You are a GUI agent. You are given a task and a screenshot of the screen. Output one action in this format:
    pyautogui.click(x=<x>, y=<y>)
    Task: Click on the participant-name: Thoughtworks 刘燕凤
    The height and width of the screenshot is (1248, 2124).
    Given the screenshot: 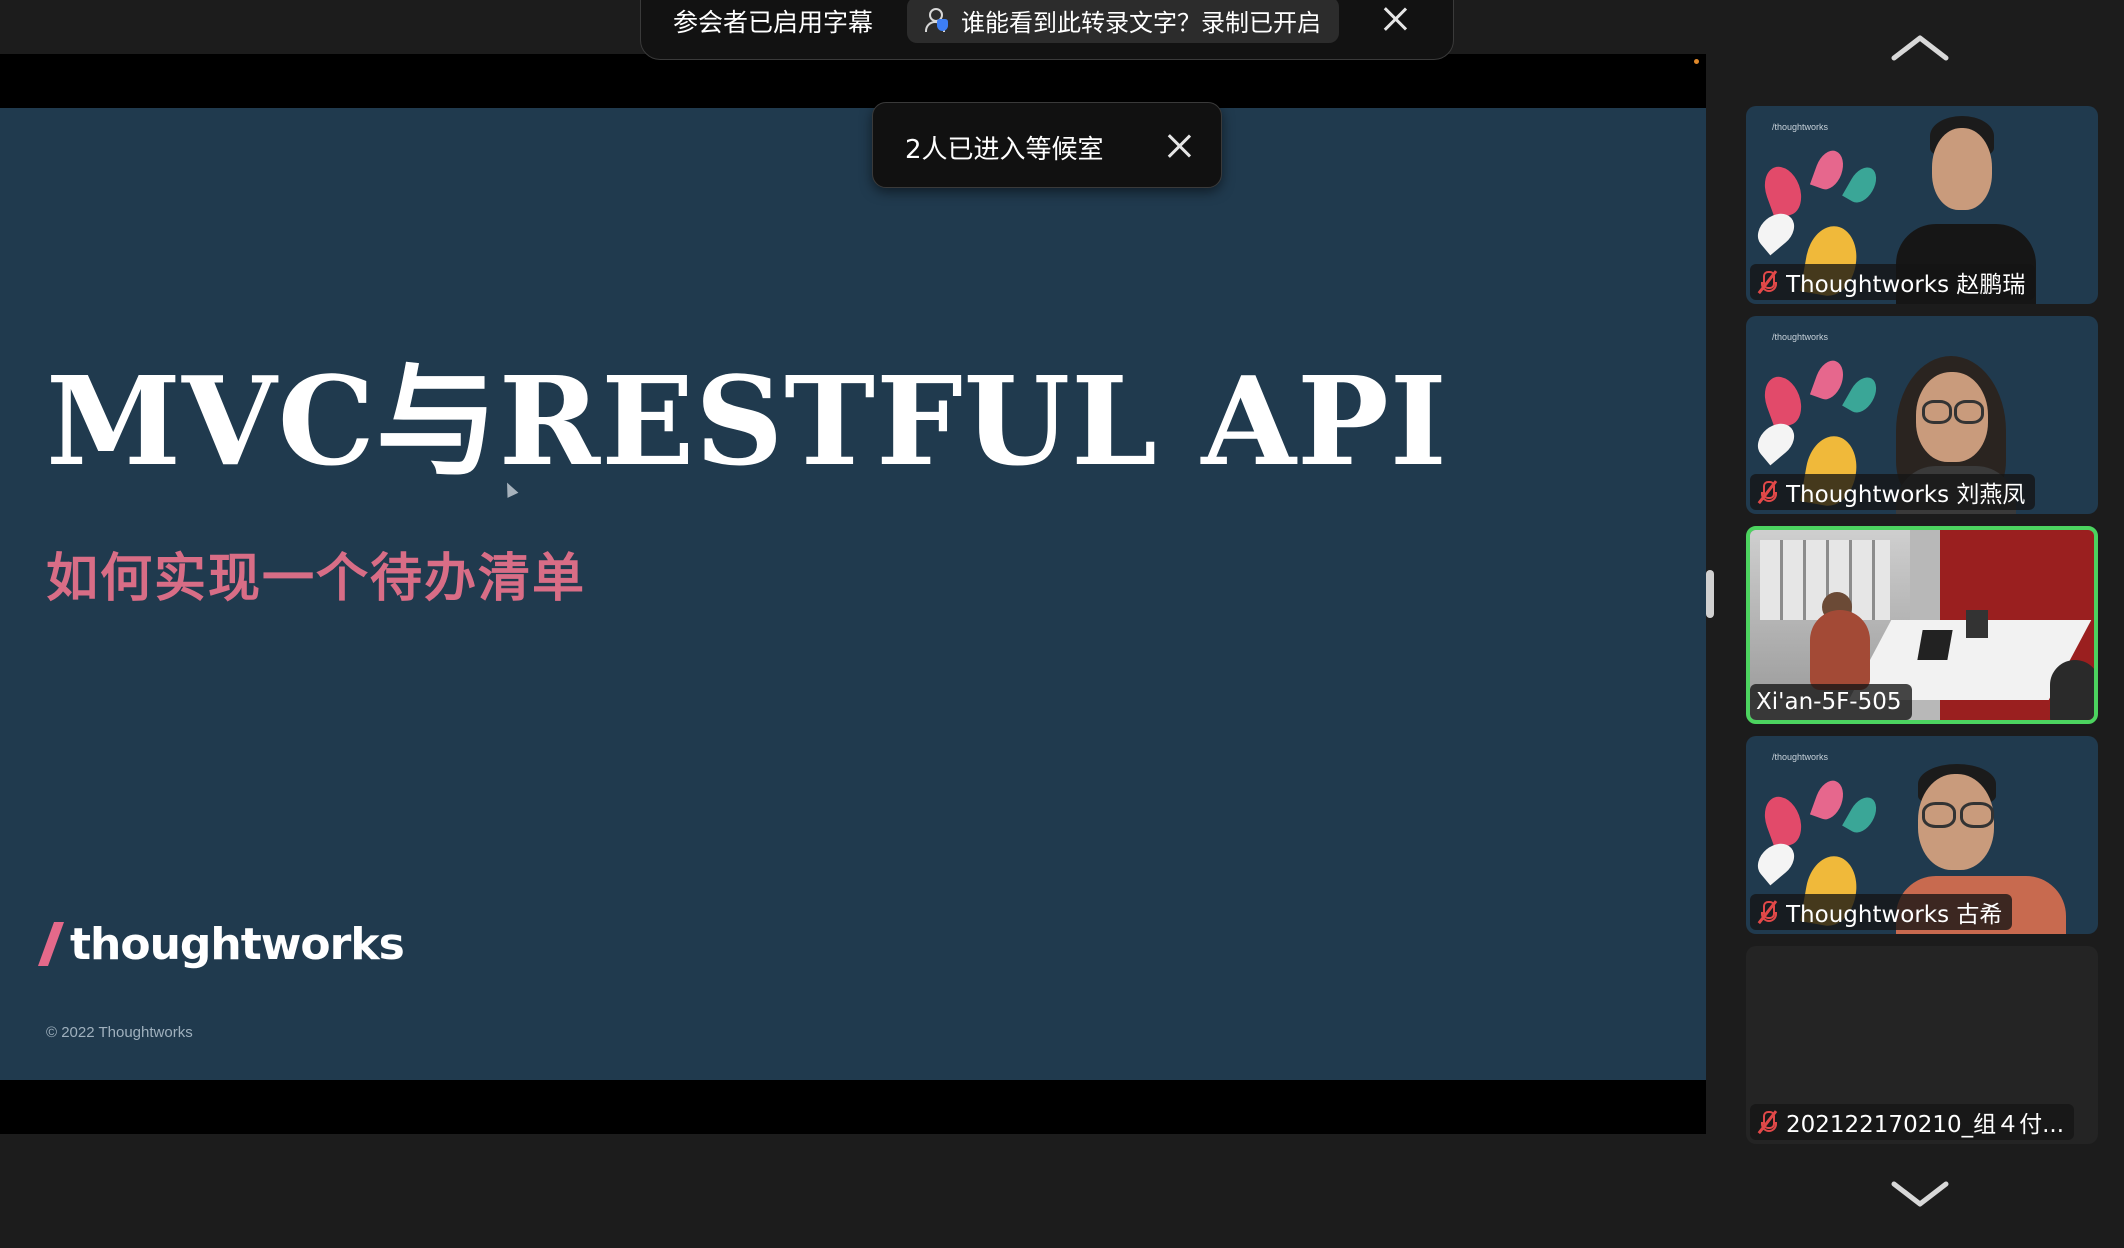 What is the action you would take?
    pyautogui.click(x=1906, y=495)
    